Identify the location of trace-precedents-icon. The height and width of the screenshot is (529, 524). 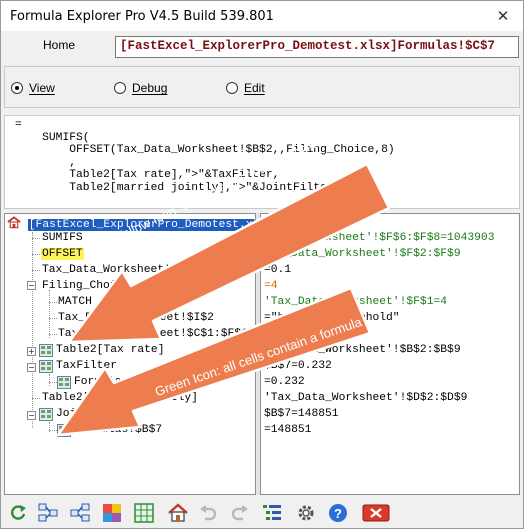
(48, 512).